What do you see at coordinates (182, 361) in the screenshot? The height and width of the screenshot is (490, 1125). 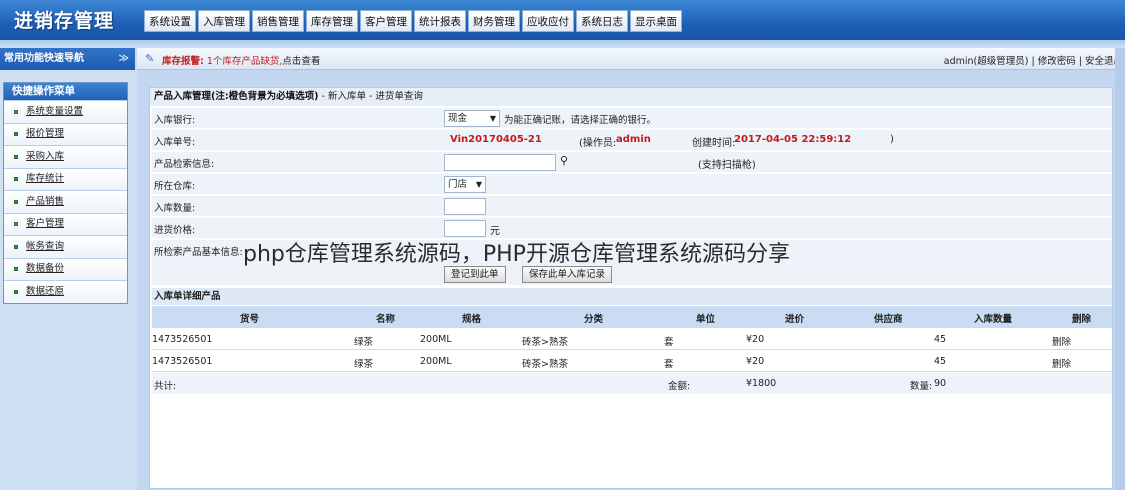 I see `cell-sku: 1473526501` at bounding box center [182, 361].